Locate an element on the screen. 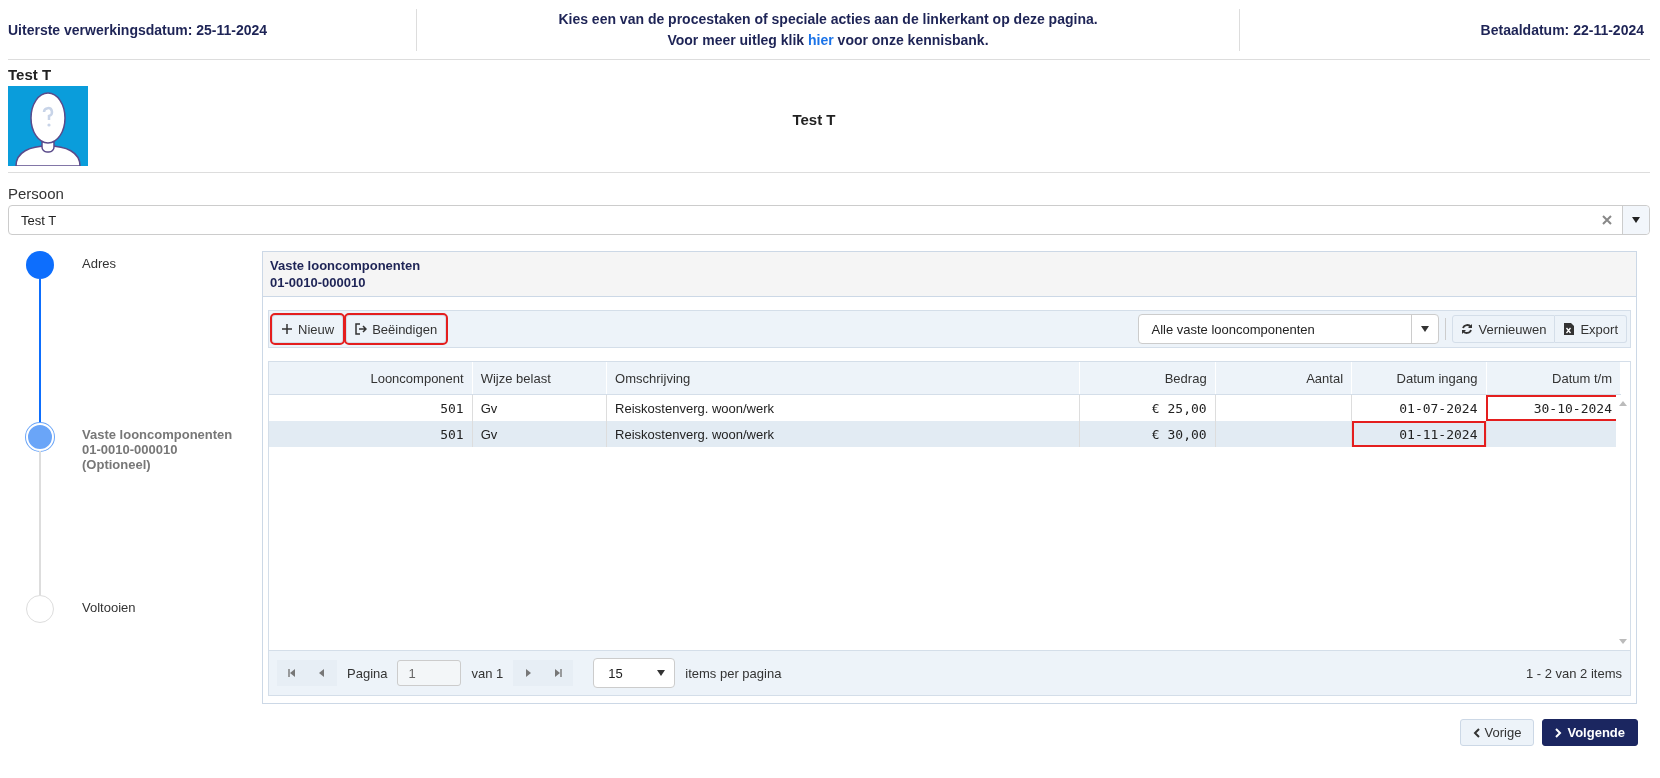 This screenshot has height=778, width=1660. column-header: Datum ingang is located at coordinates (1418, 378).